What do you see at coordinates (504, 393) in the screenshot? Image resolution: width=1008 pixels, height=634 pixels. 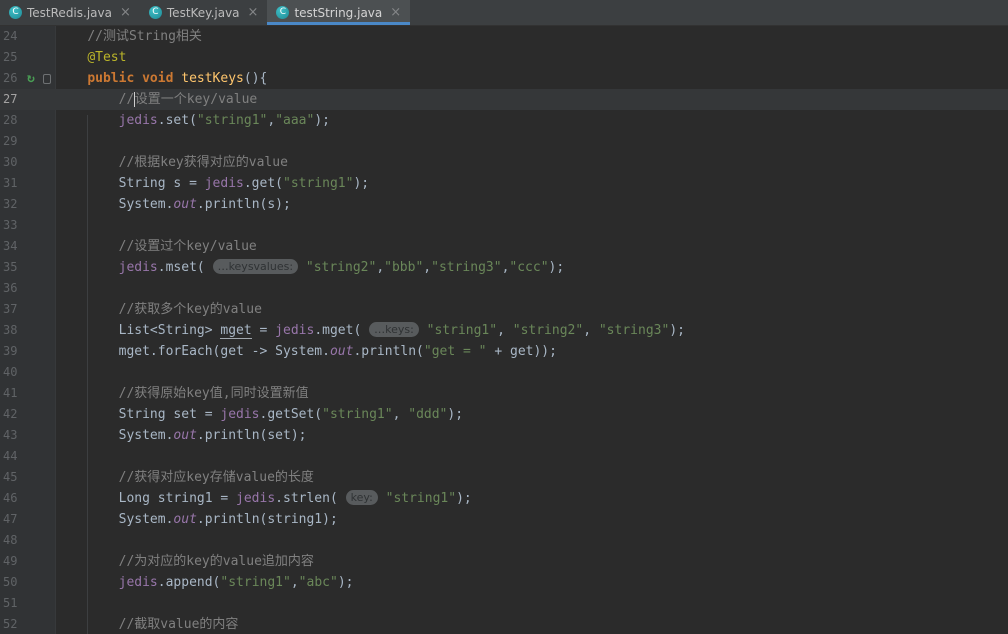 I see `code-line: 41 //获得原始key值,同时设置新值` at bounding box center [504, 393].